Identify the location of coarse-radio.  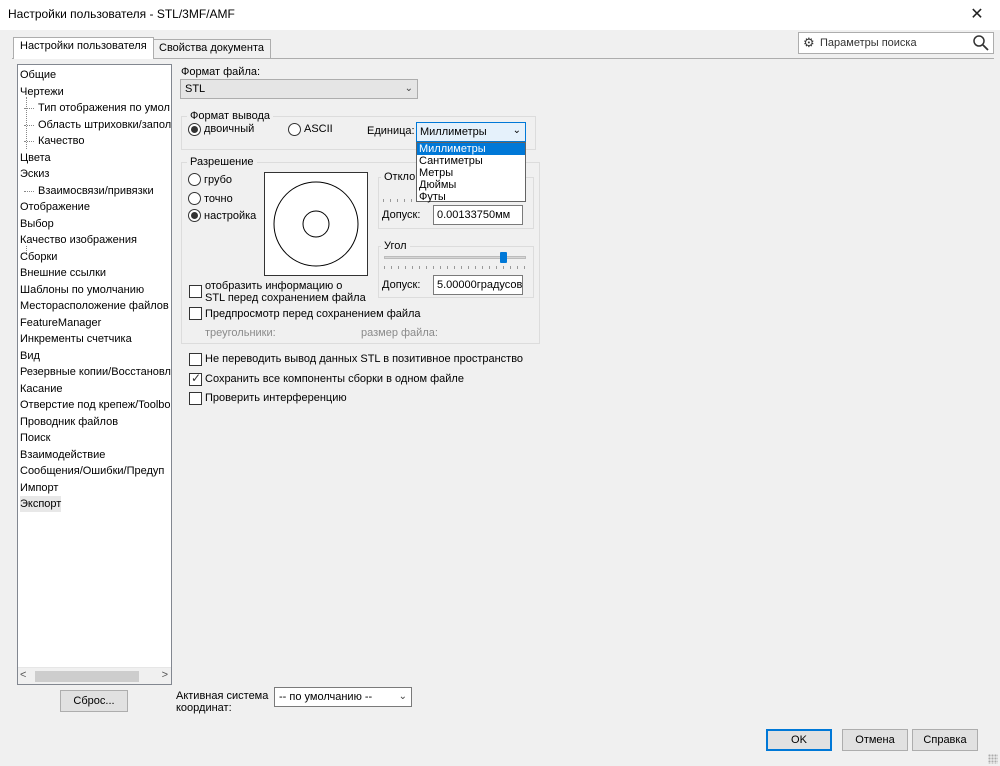
(194, 179).